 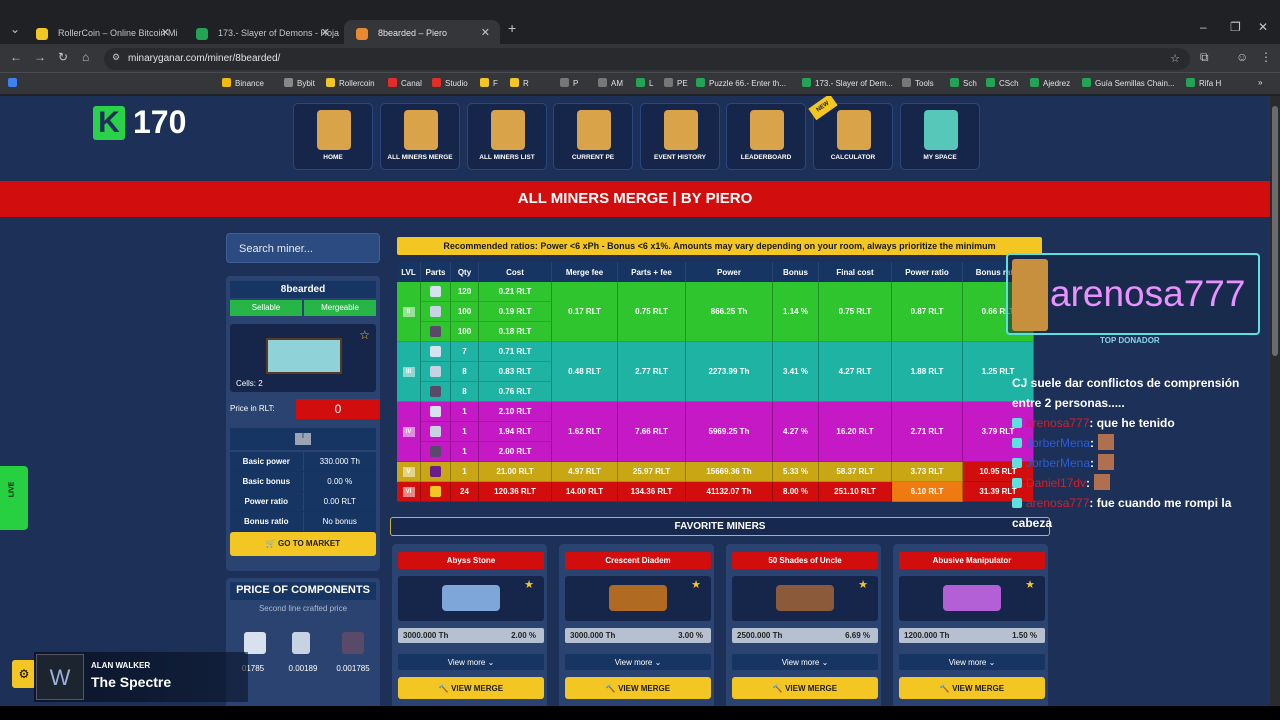 What do you see at coordinates (450, 83) in the screenshot?
I see `bookmark-item: Studio` at bounding box center [450, 83].